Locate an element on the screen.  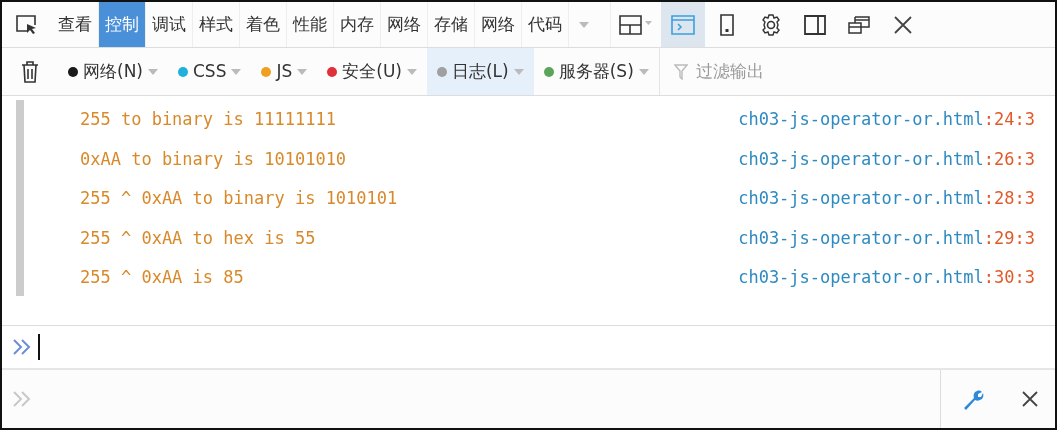
tab: 存储 is located at coordinates (451, 24).